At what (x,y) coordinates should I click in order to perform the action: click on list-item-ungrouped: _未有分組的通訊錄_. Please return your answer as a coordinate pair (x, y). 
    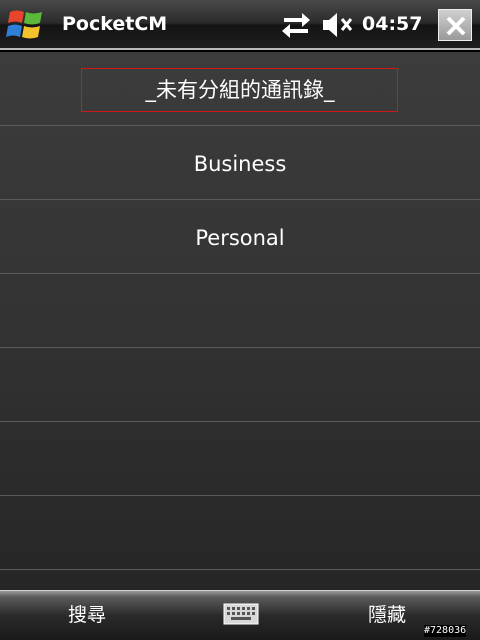
    Looking at the image, I should click on (240, 89).